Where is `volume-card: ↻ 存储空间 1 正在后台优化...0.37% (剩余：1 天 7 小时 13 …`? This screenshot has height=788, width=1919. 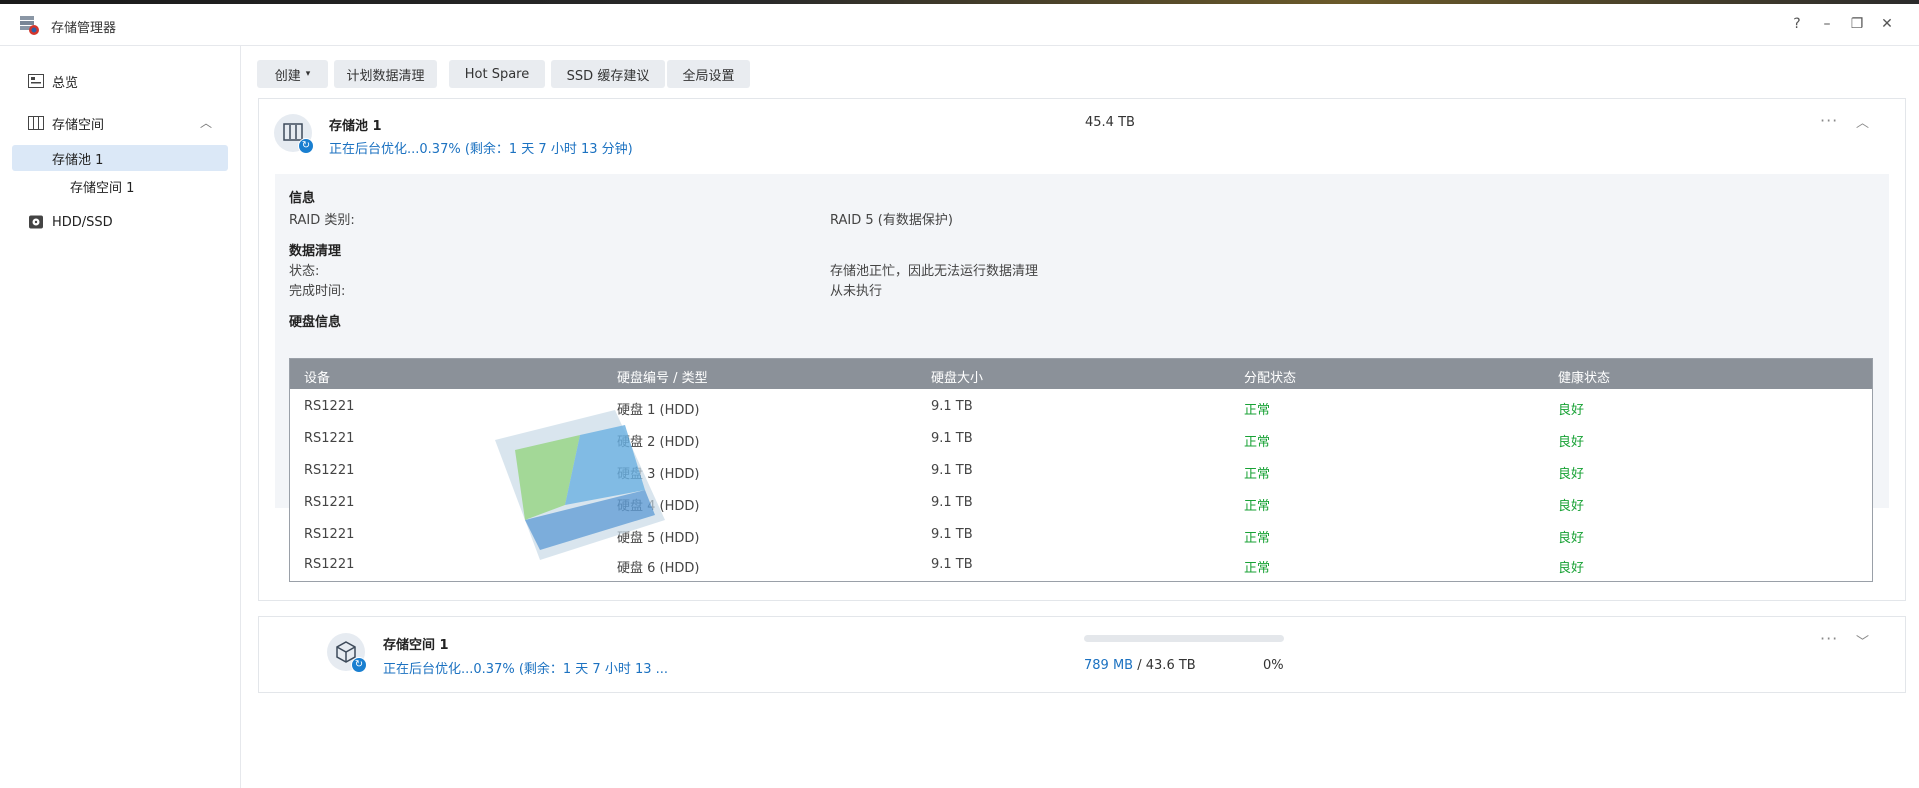 volume-card: ↻ 存储空间 1 正在后台优化...0.37% (剩余：1 天 7 小时 13 … is located at coordinates (1082, 654).